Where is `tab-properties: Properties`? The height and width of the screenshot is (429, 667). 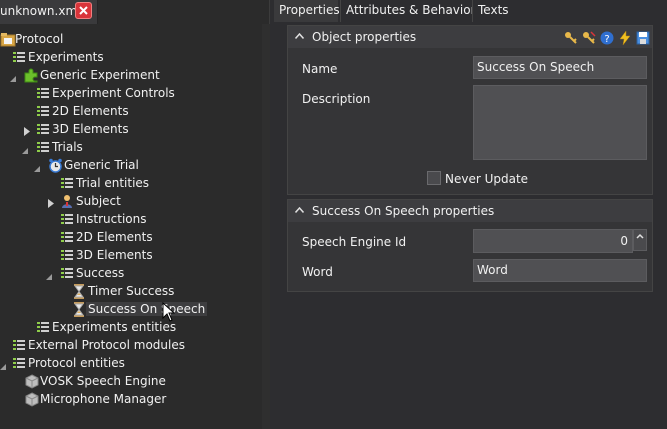
tab-properties: Properties is located at coordinates (307, 11).